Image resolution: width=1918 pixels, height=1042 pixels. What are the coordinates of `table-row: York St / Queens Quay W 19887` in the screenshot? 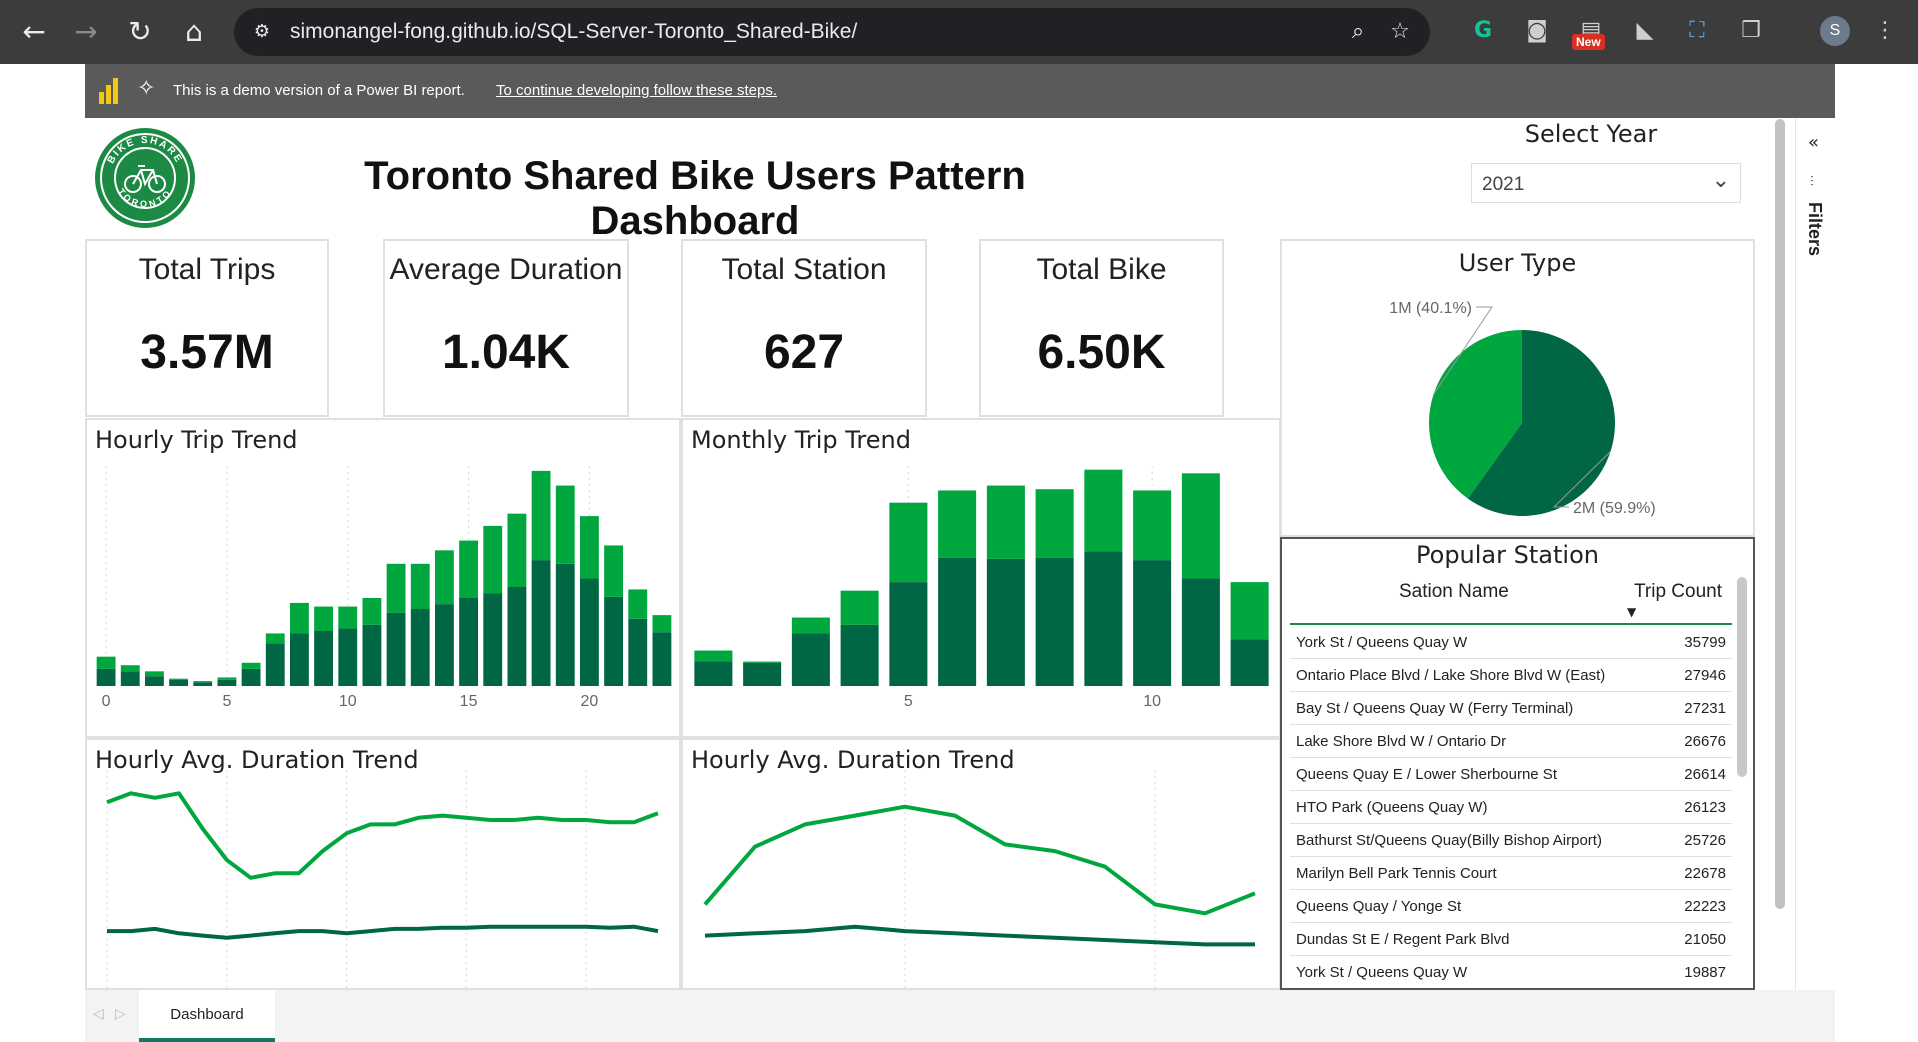 It's located at (1511, 972).